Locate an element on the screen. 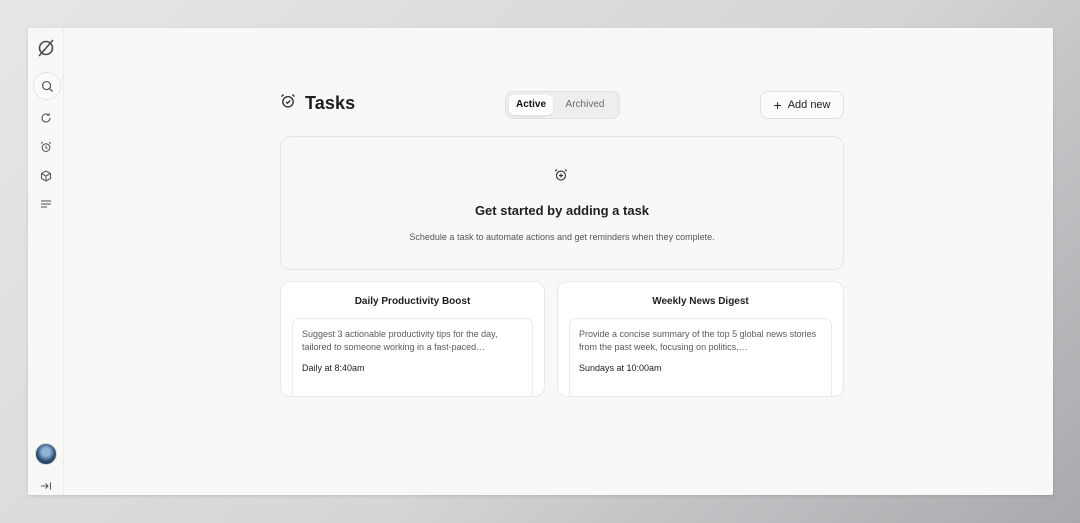  task-schedule: Daily at 8:40am is located at coordinates (333, 368).